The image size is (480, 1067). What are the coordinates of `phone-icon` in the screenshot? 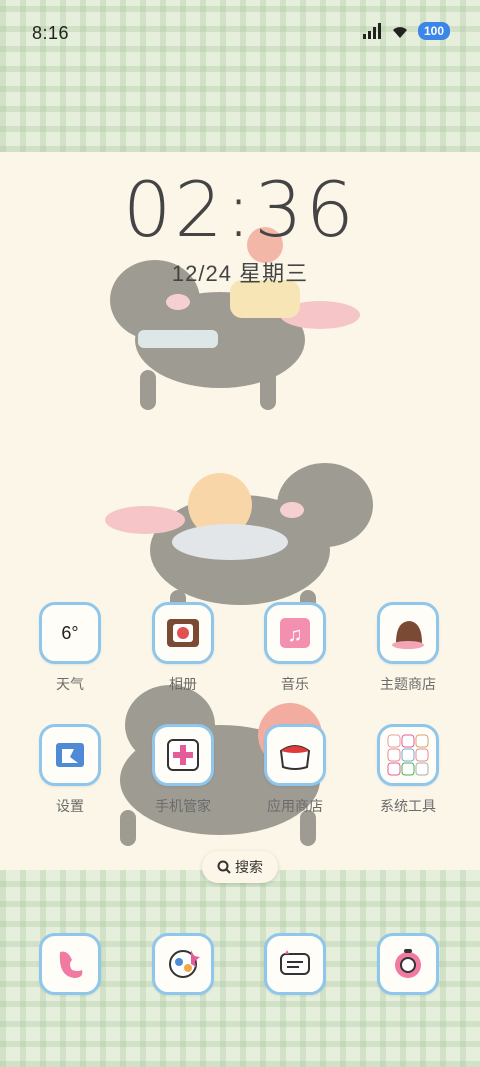 It's located at (70, 964).